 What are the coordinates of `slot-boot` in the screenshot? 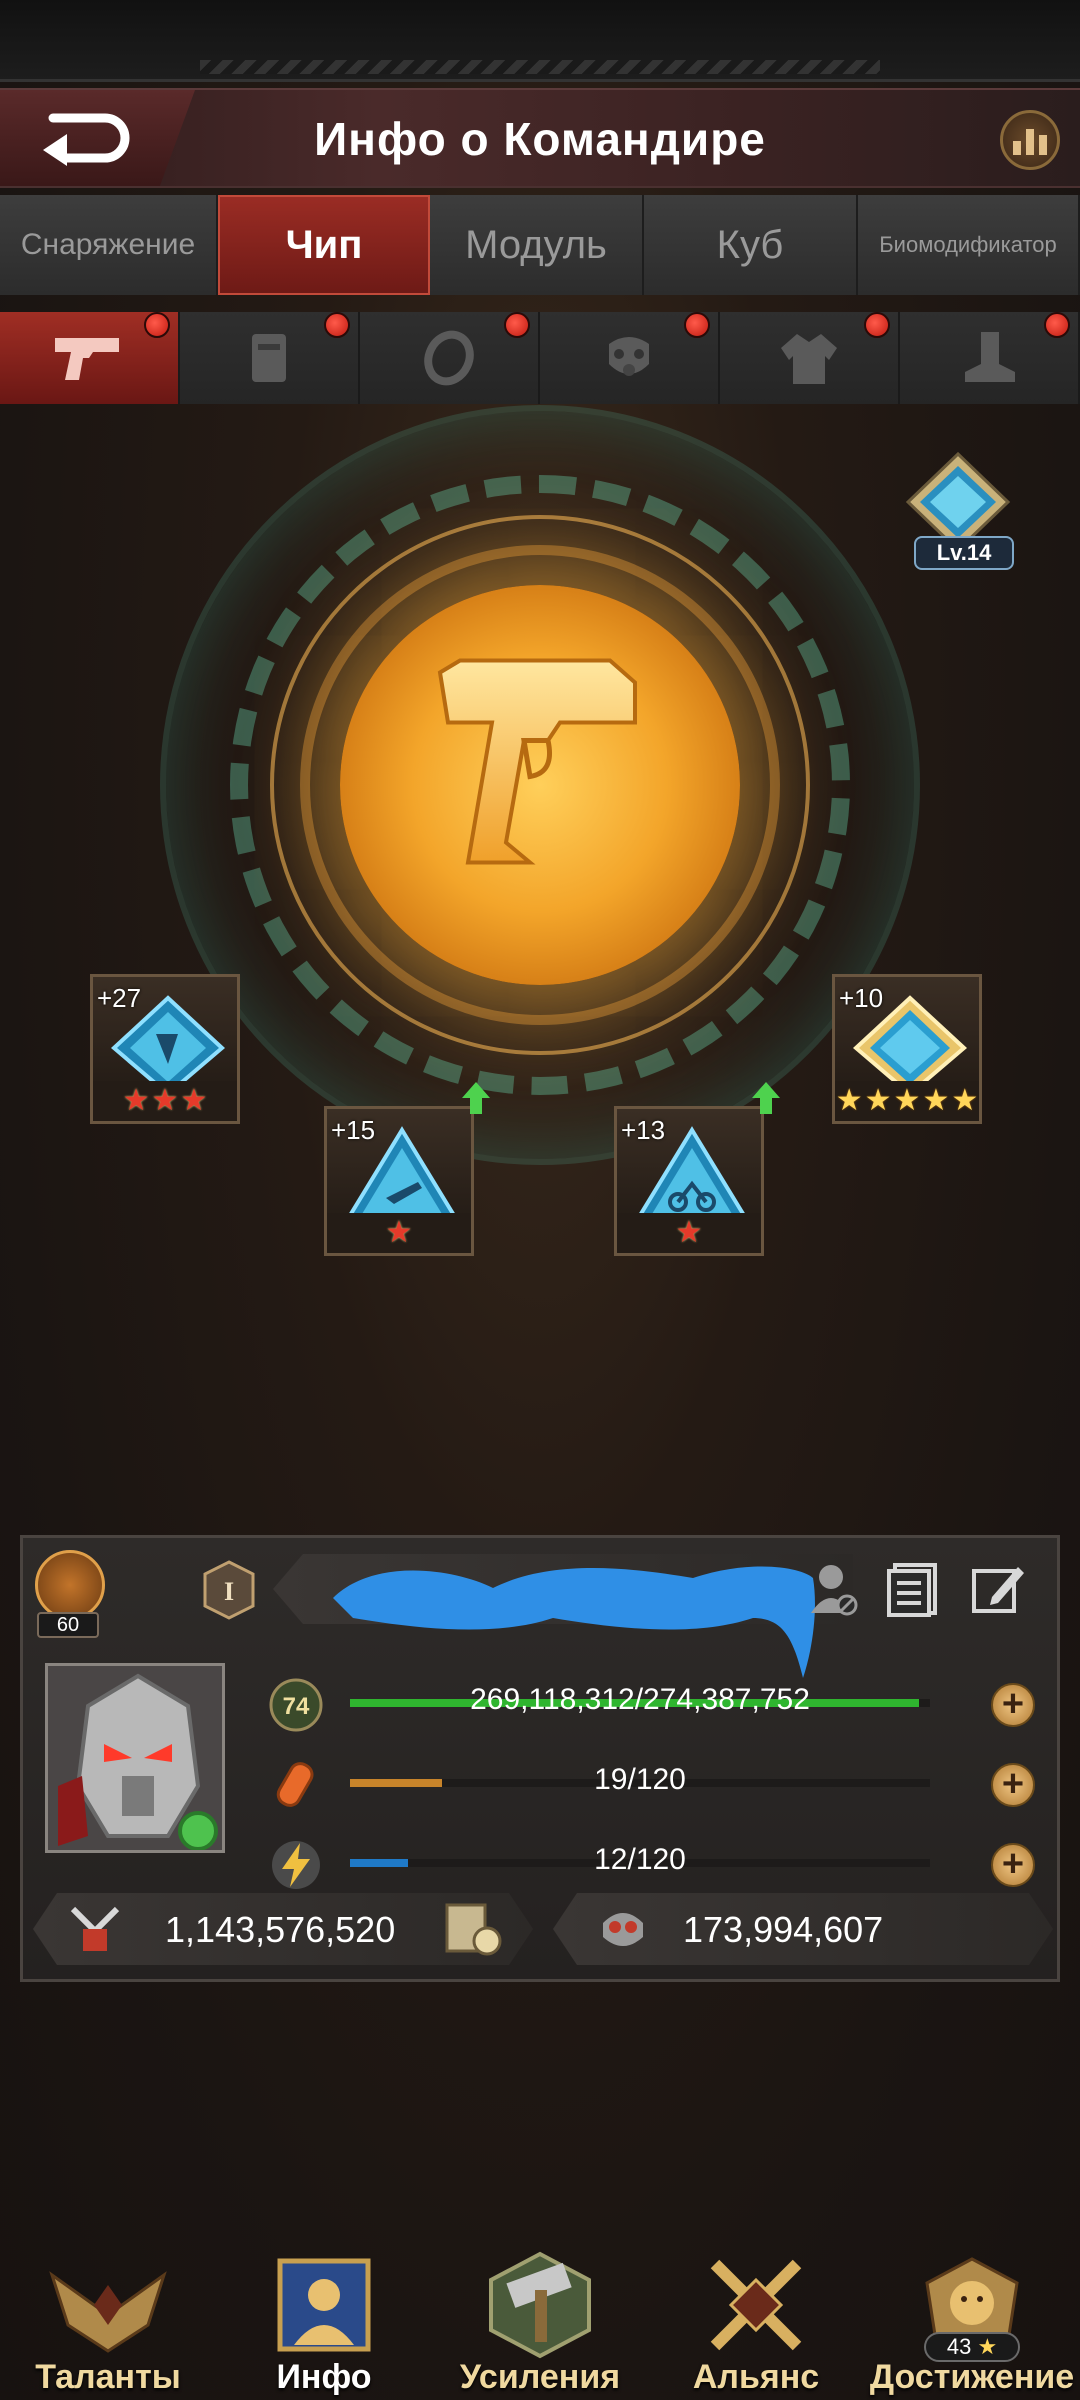 It's located at (990, 358).